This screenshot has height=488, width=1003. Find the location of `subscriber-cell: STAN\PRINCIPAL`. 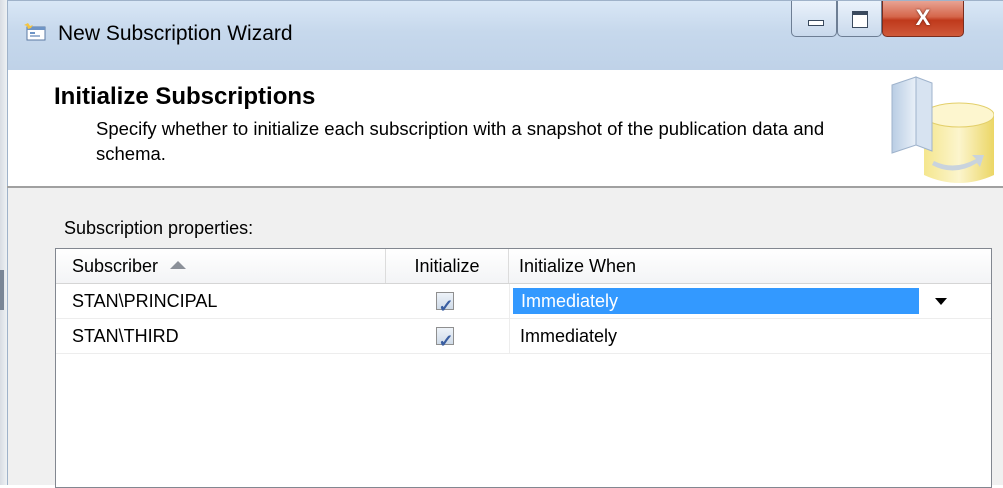

subscriber-cell: STAN\PRINCIPAL is located at coordinates (145, 301).